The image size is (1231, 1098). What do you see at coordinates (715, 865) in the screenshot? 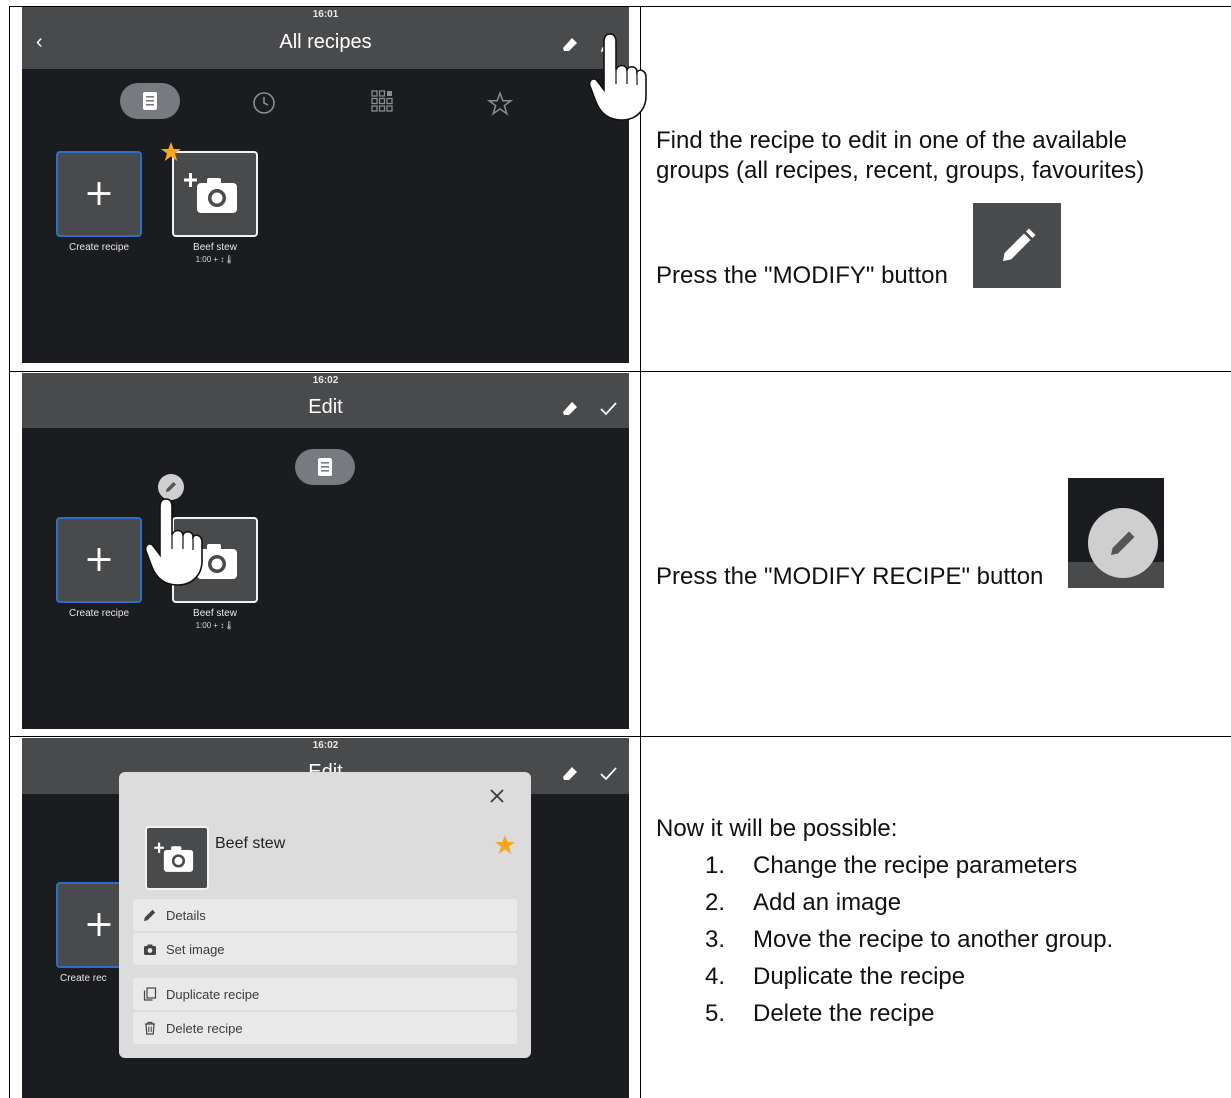
I see `step-number: 1.` at bounding box center [715, 865].